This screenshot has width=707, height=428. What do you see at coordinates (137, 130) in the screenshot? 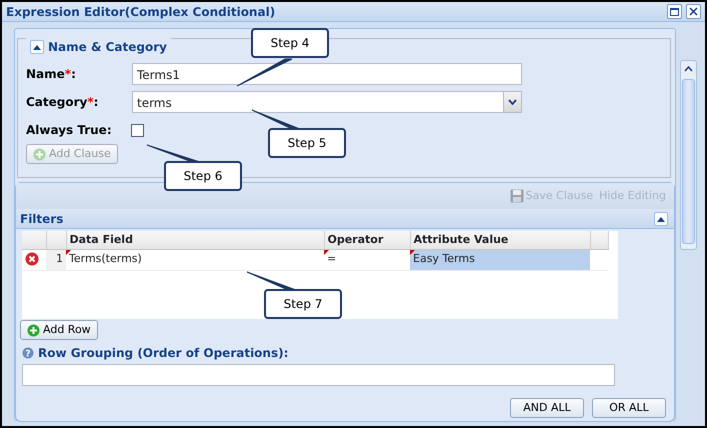
I see `checkbox` at bounding box center [137, 130].